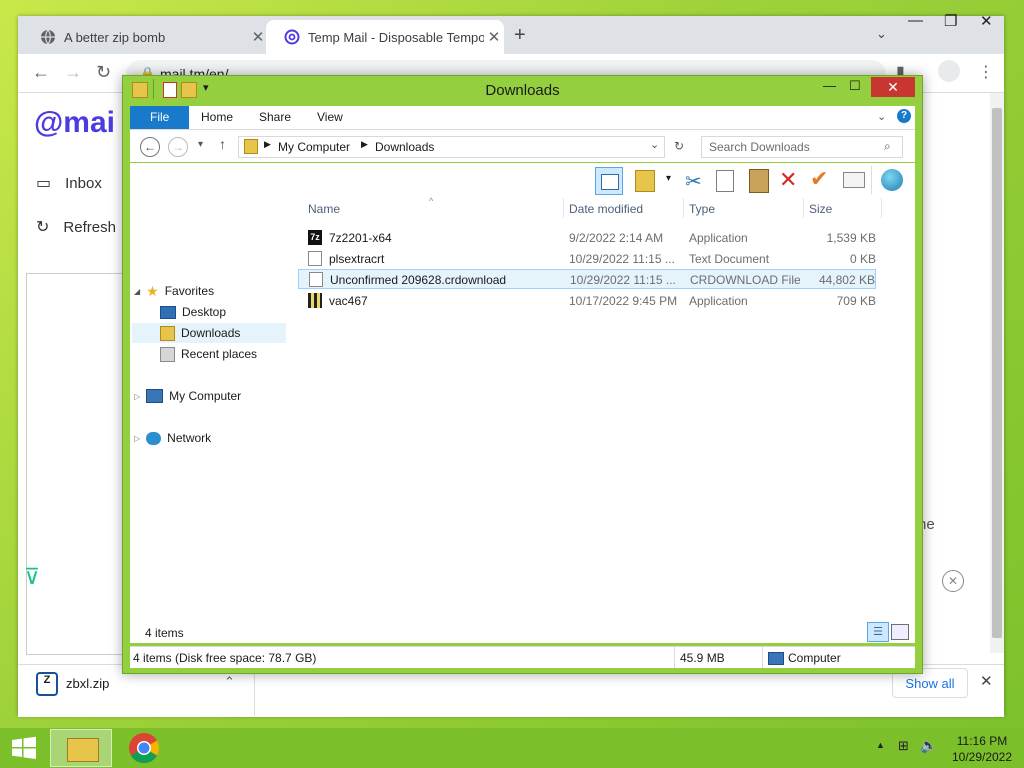 The width and height of the screenshot is (1024, 768). Describe the element at coordinates (209, 333) in the screenshot. I see `nav-downloads: Downloads` at that location.